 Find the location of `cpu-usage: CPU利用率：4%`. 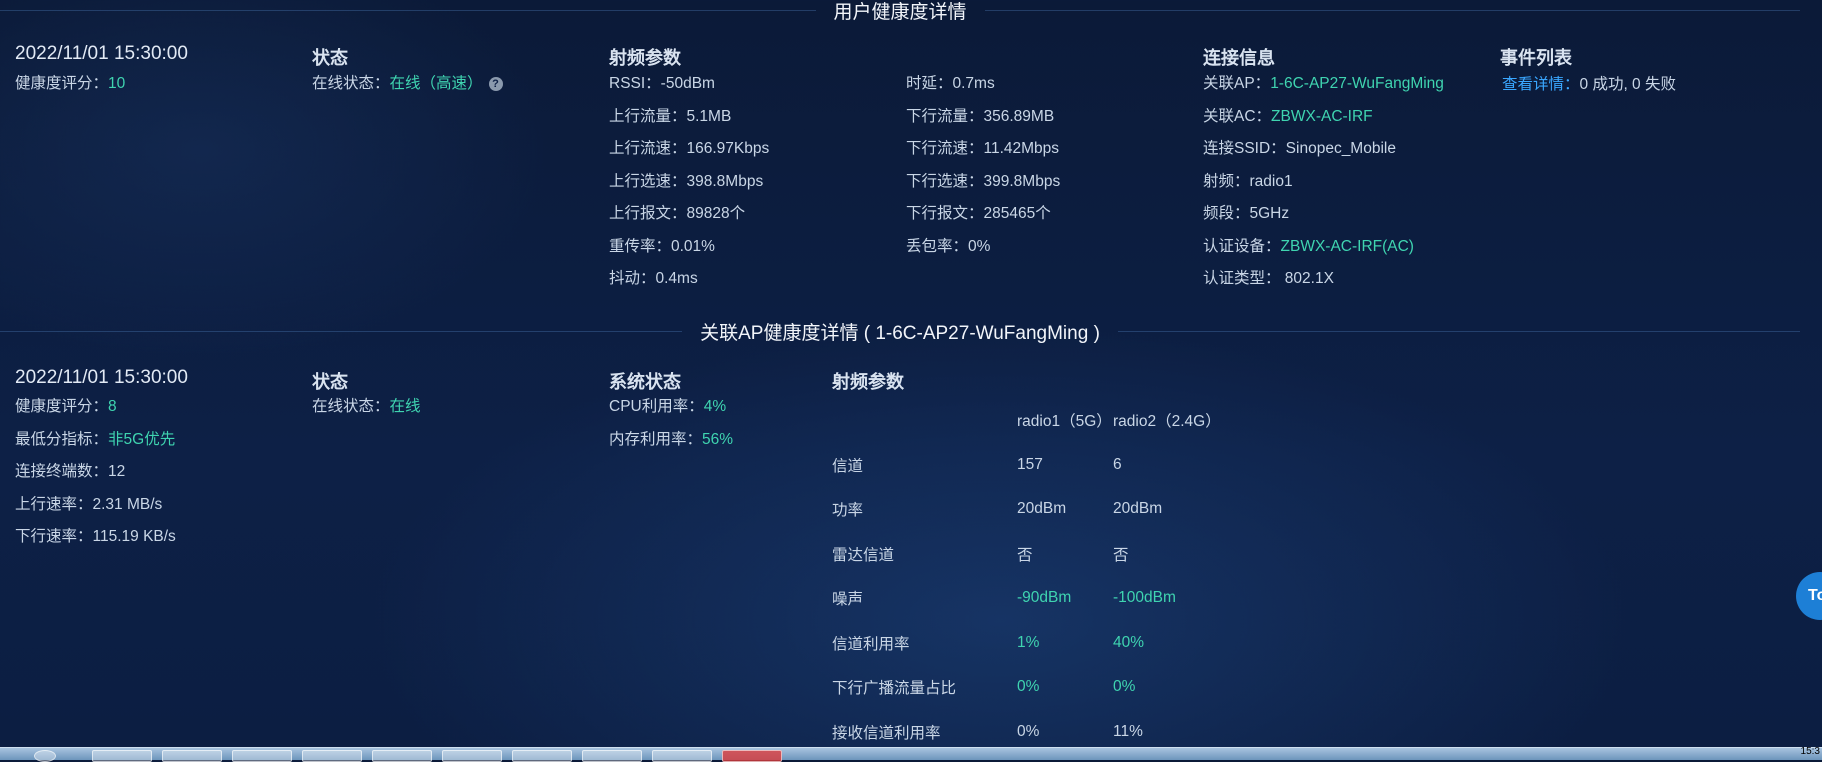

cpu-usage: CPU利用率：4% is located at coordinates (671, 407).